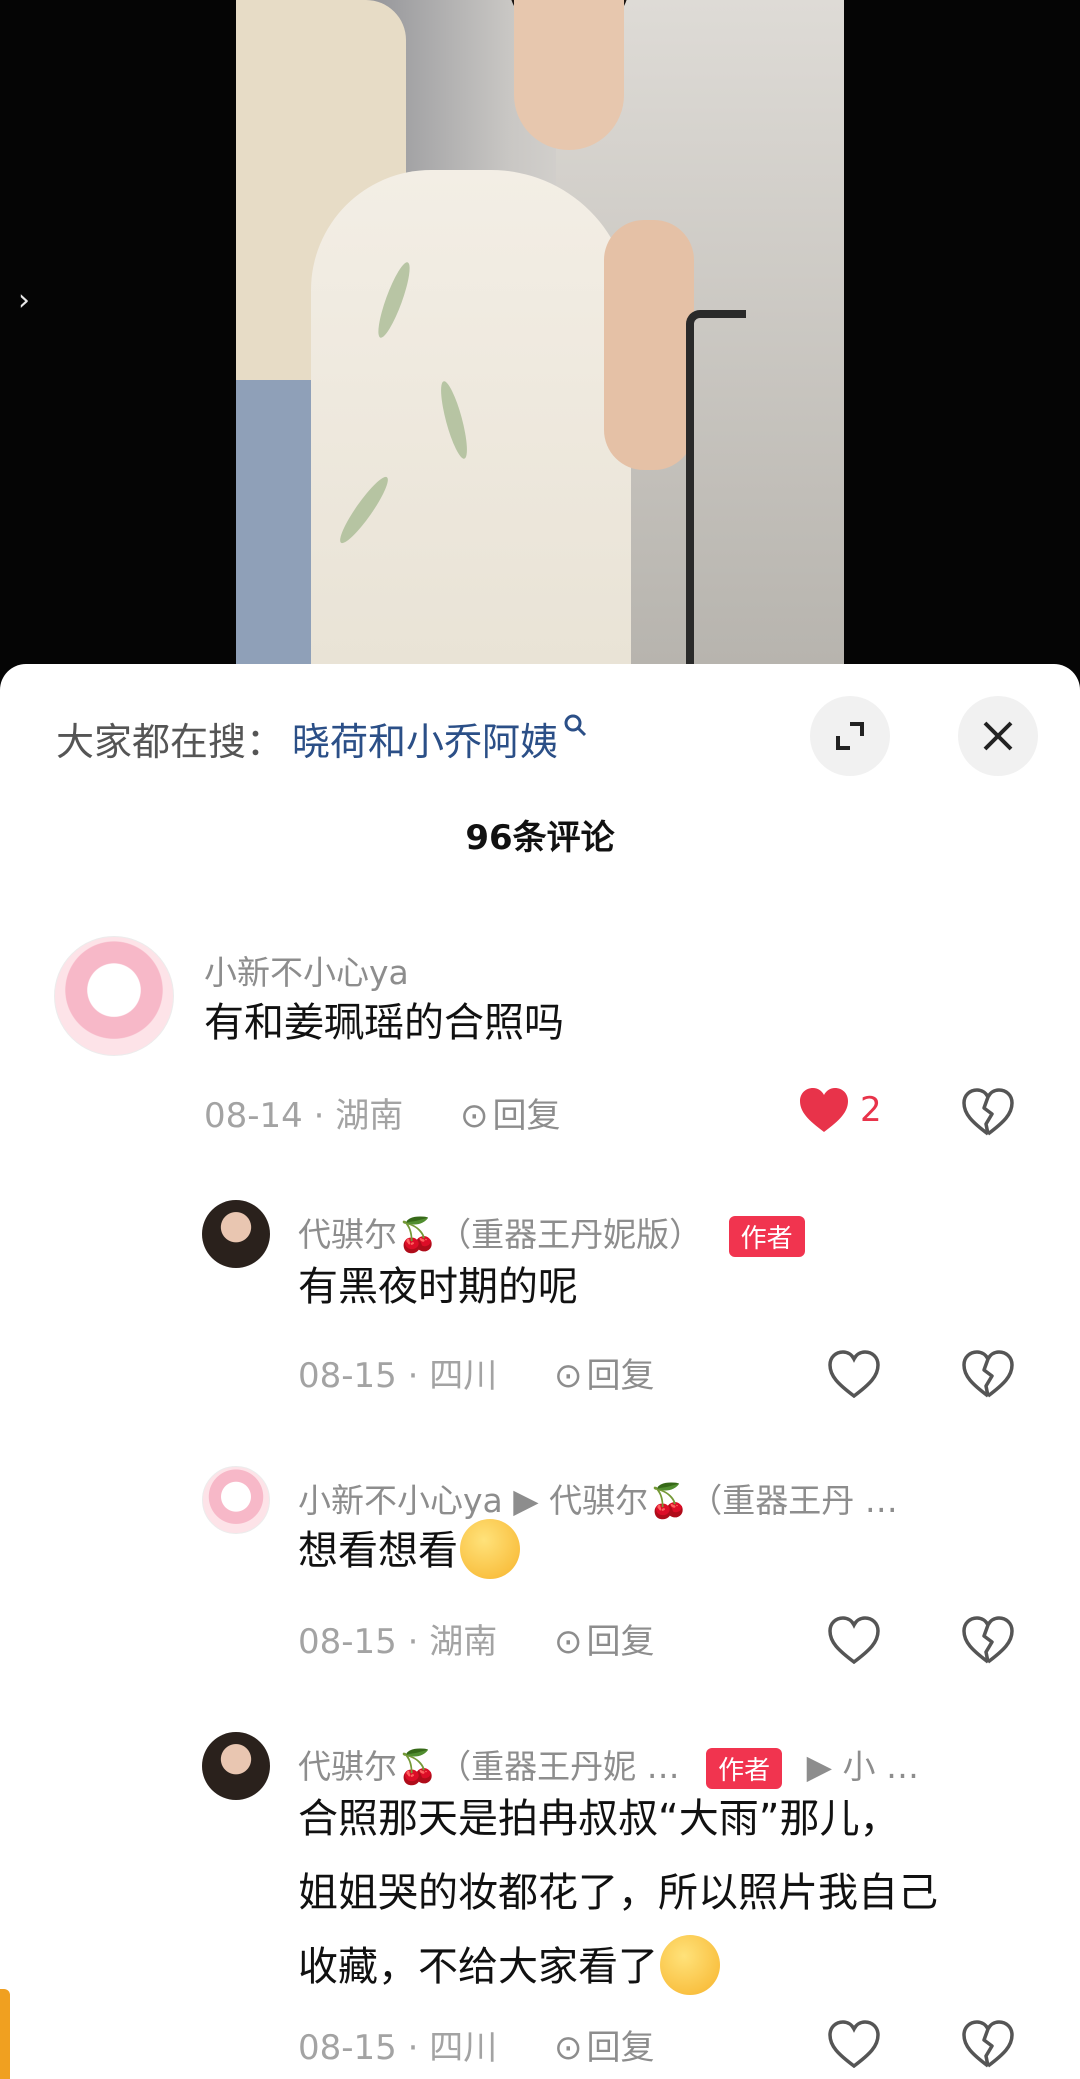  Describe the element at coordinates (304, 1116) in the screenshot. I see `comment-date: 08-14 · 湖南` at that location.